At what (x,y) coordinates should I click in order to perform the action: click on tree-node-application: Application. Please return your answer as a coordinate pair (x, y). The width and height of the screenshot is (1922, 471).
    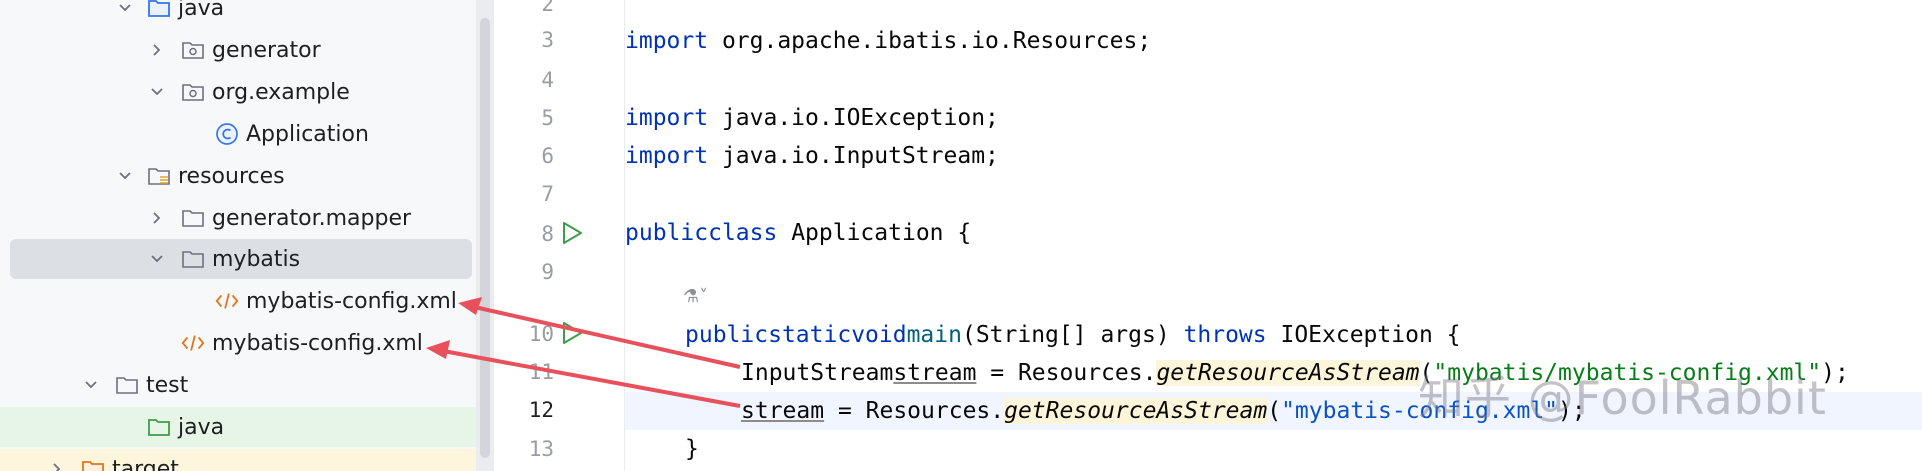
    Looking at the image, I should click on (238, 134).